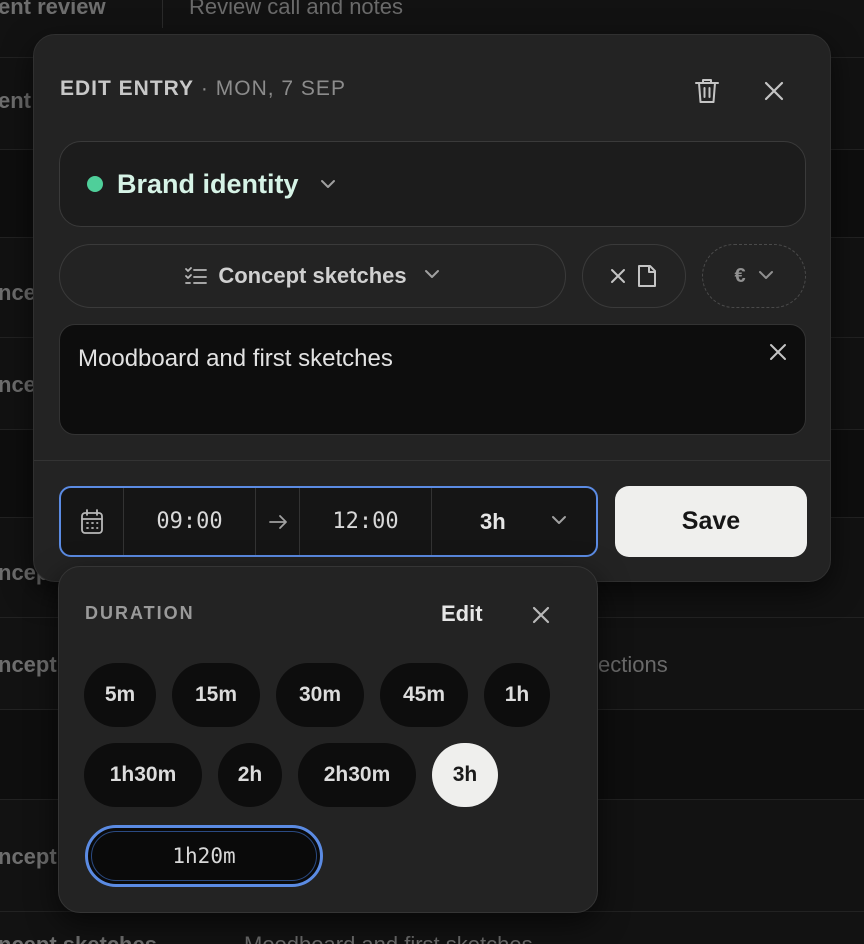 The image size is (864, 944). I want to click on row-project: ent review, so click(53, 9).